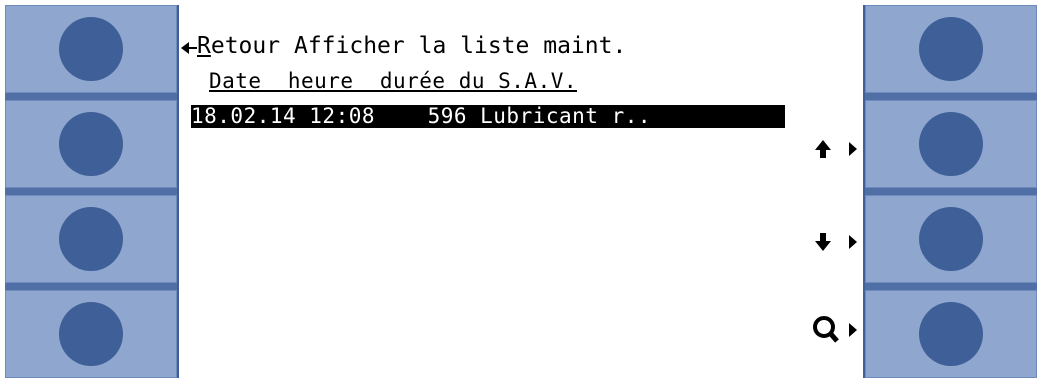 This screenshot has height=378, width=1037. I want to click on scroll-down-softkey, so click(834, 242).